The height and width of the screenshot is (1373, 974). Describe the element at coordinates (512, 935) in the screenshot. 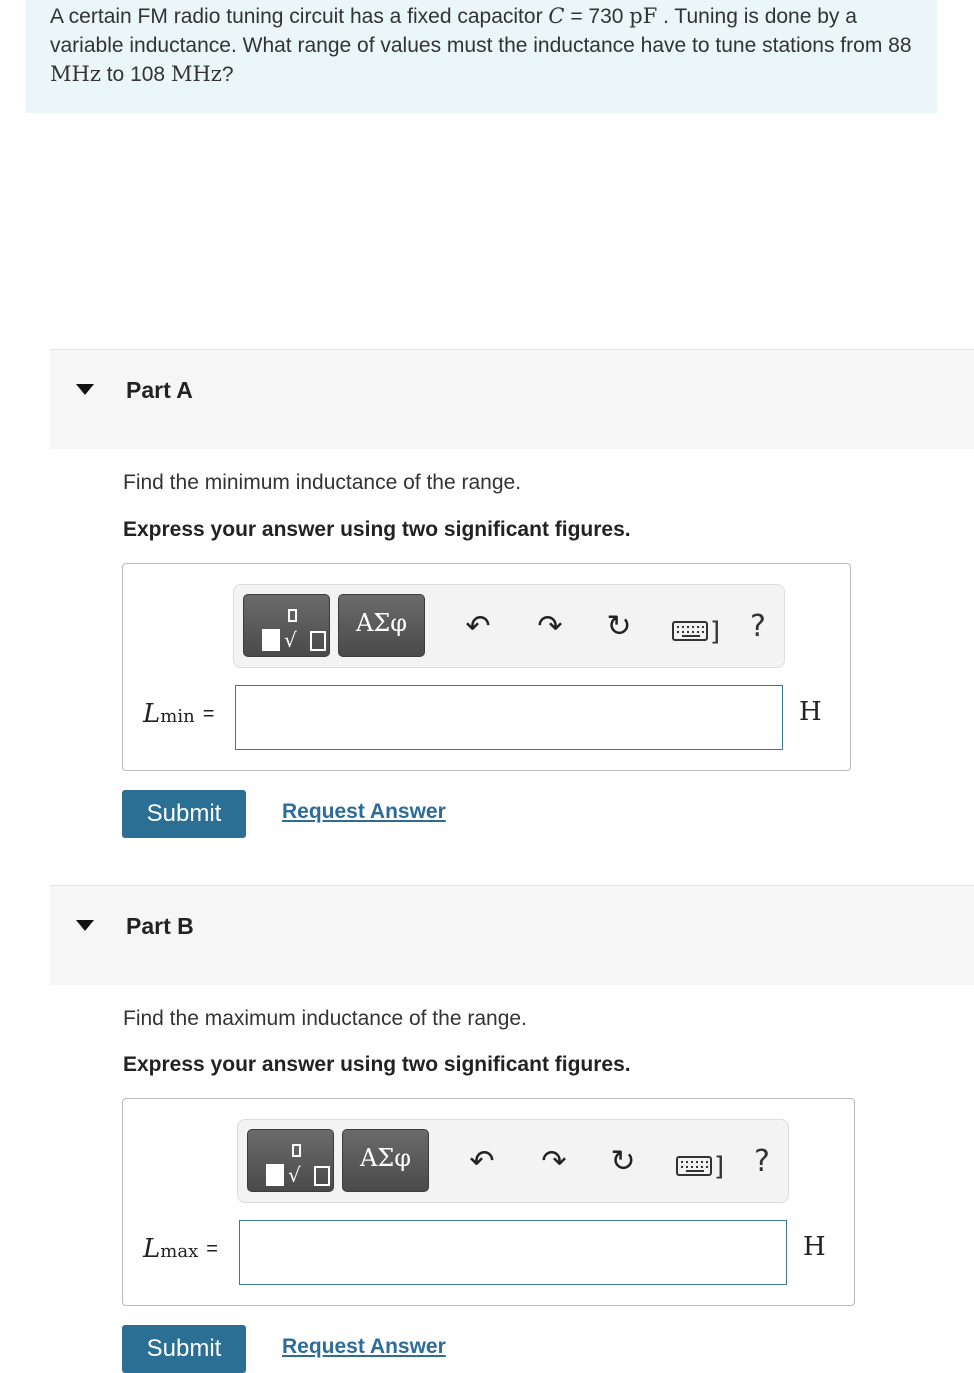

I see `part-b-header: Part B` at that location.